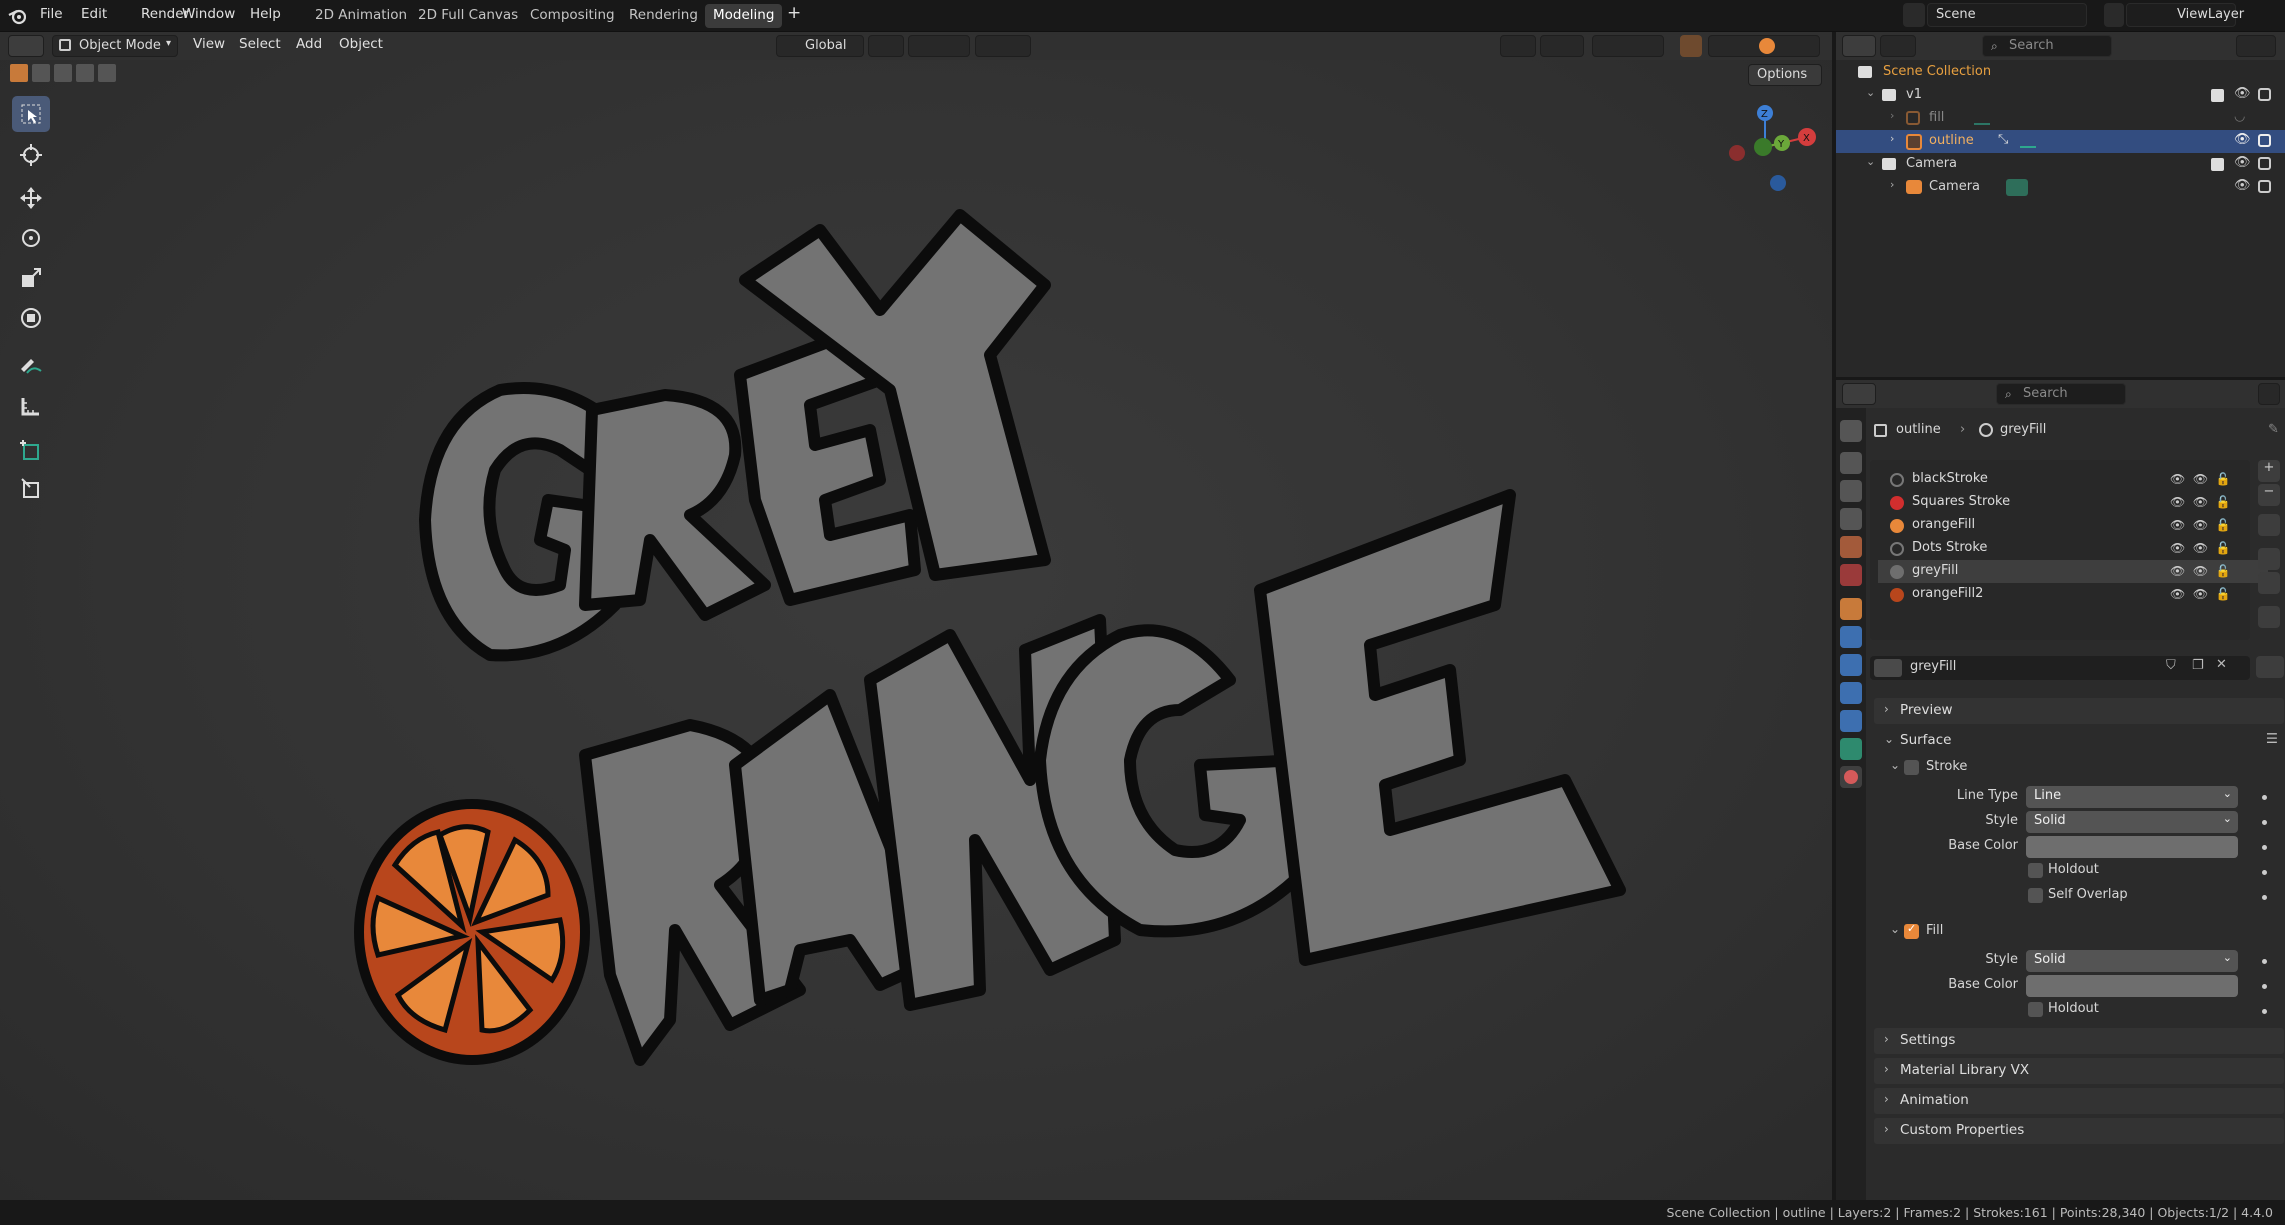 Image resolution: width=2285 pixels, height=1225 pixels. I want to click on subsection-stroke: ⌄ Stroke, so click(2085, 769).